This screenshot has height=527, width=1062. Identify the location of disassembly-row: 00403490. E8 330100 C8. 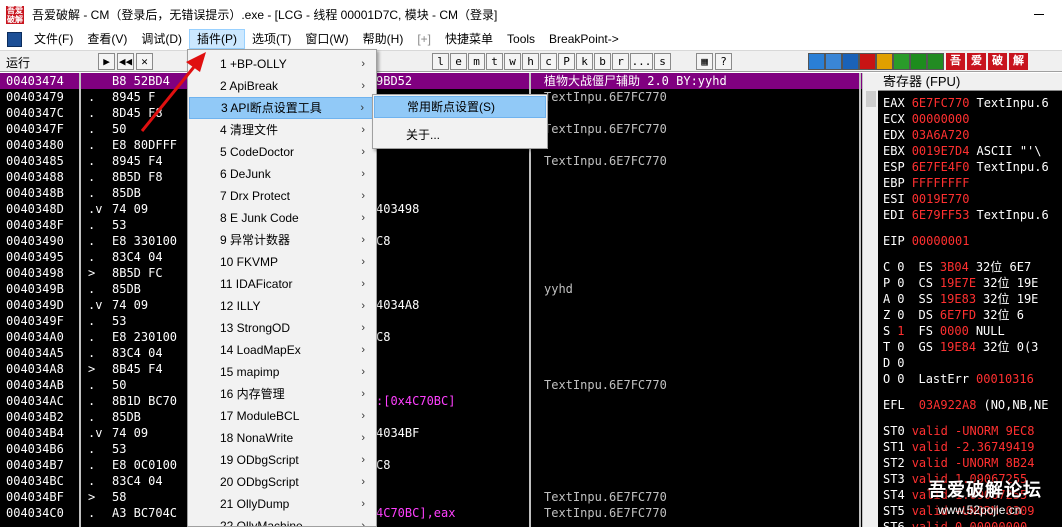
(431, 241).